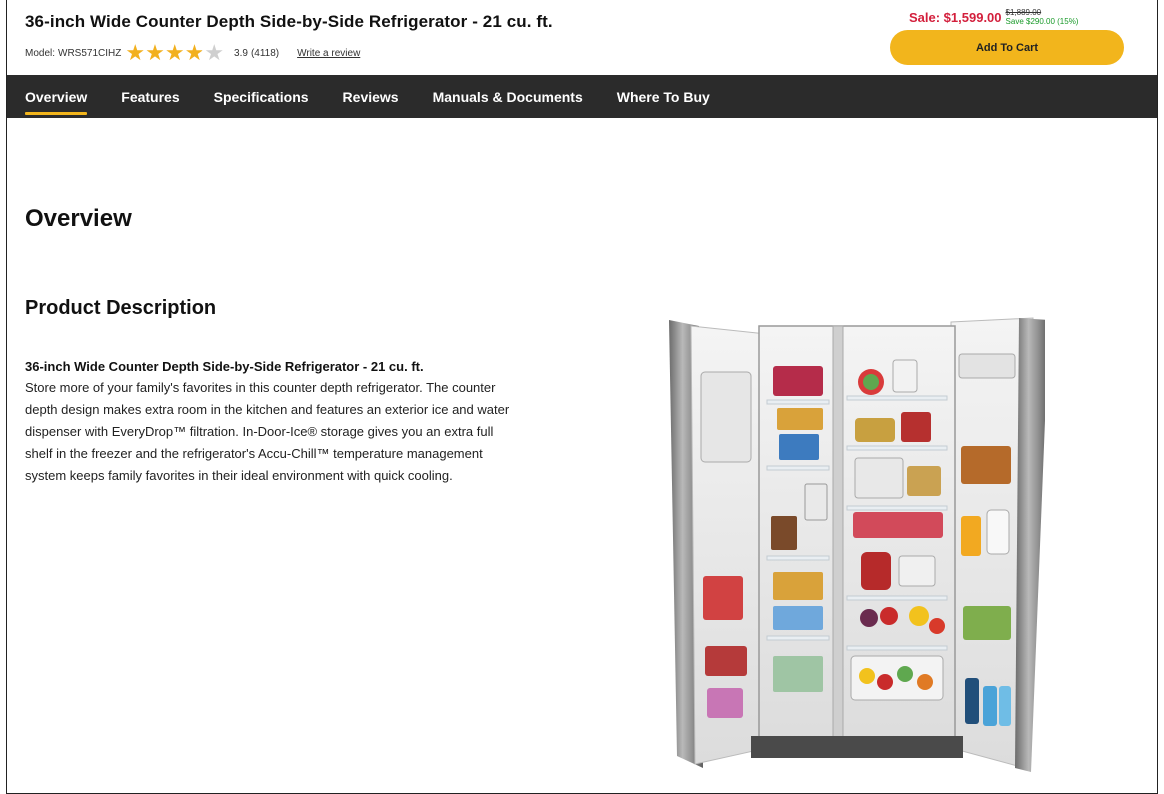  I want to click on product-description-heading: Product Description, so click(121, 308).